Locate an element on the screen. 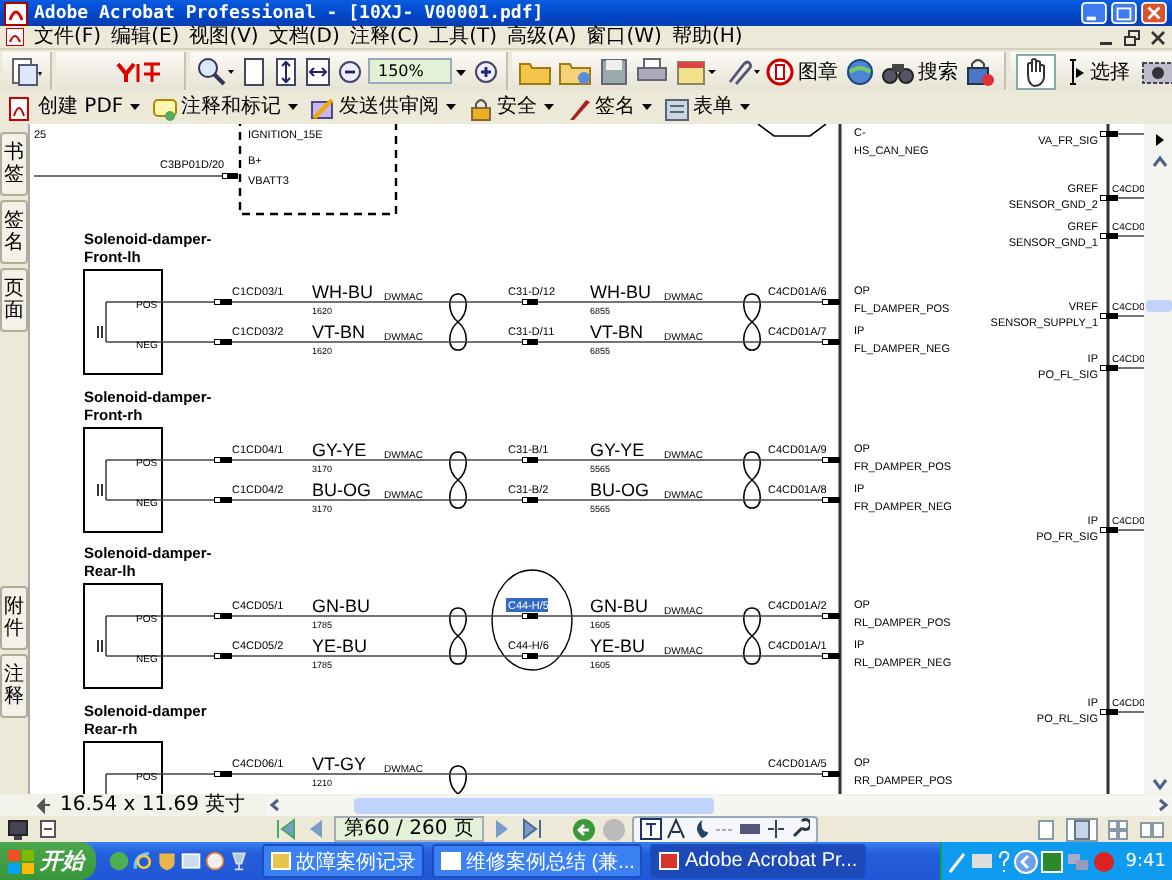 The image size is (1172, 880). zoom-field: 150% is located at coordinates (410, 71).